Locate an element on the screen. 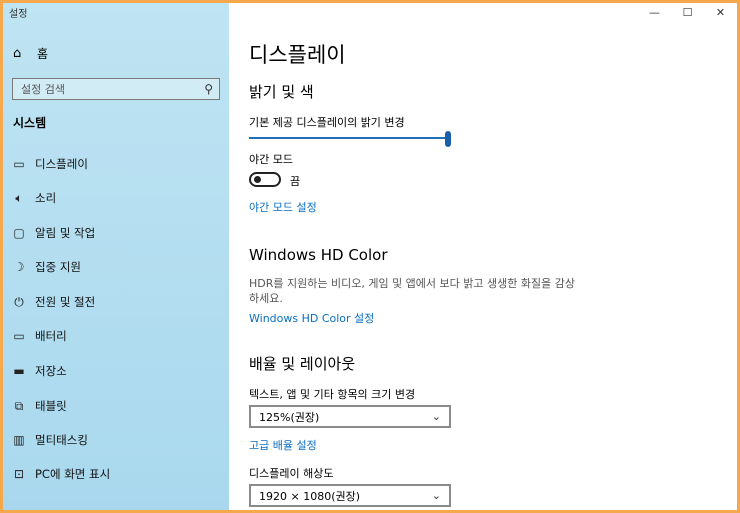 The width and height of the screenshot is (740, 513). tablet-icon: ⧉ is located at coordinates (19, 405).